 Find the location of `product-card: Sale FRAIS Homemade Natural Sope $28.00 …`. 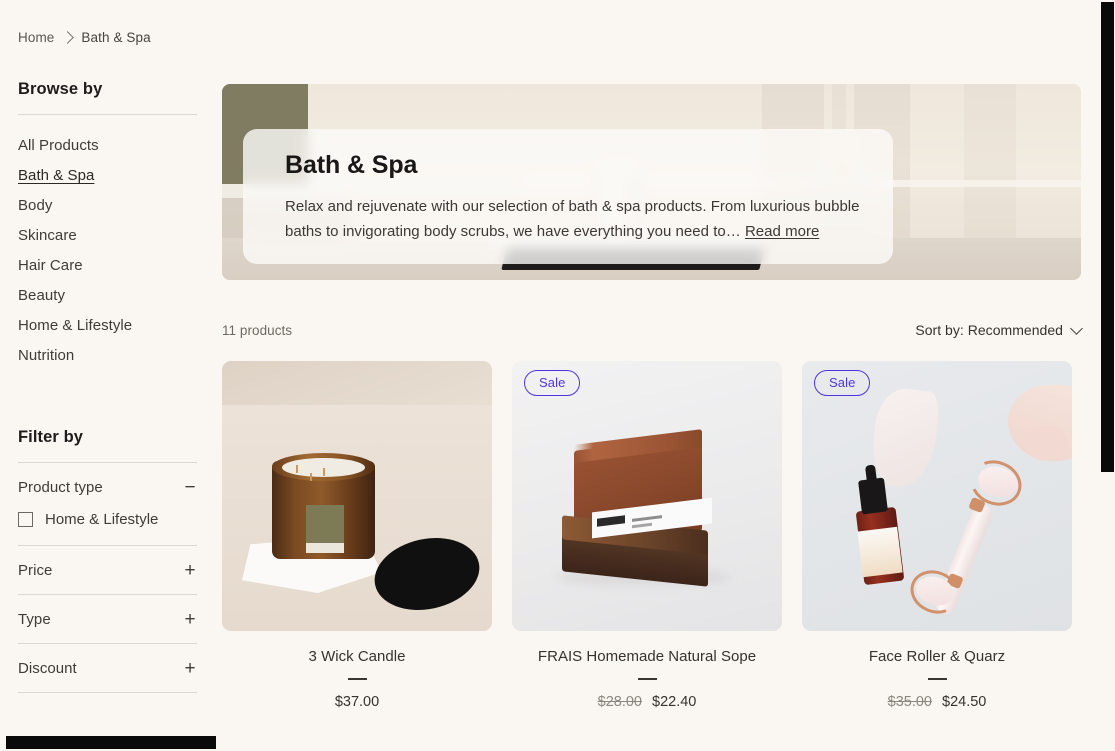

product-card: Sale FRAIS Homemade Natural Sope $28.00 … is located at coordinates (647, 535).